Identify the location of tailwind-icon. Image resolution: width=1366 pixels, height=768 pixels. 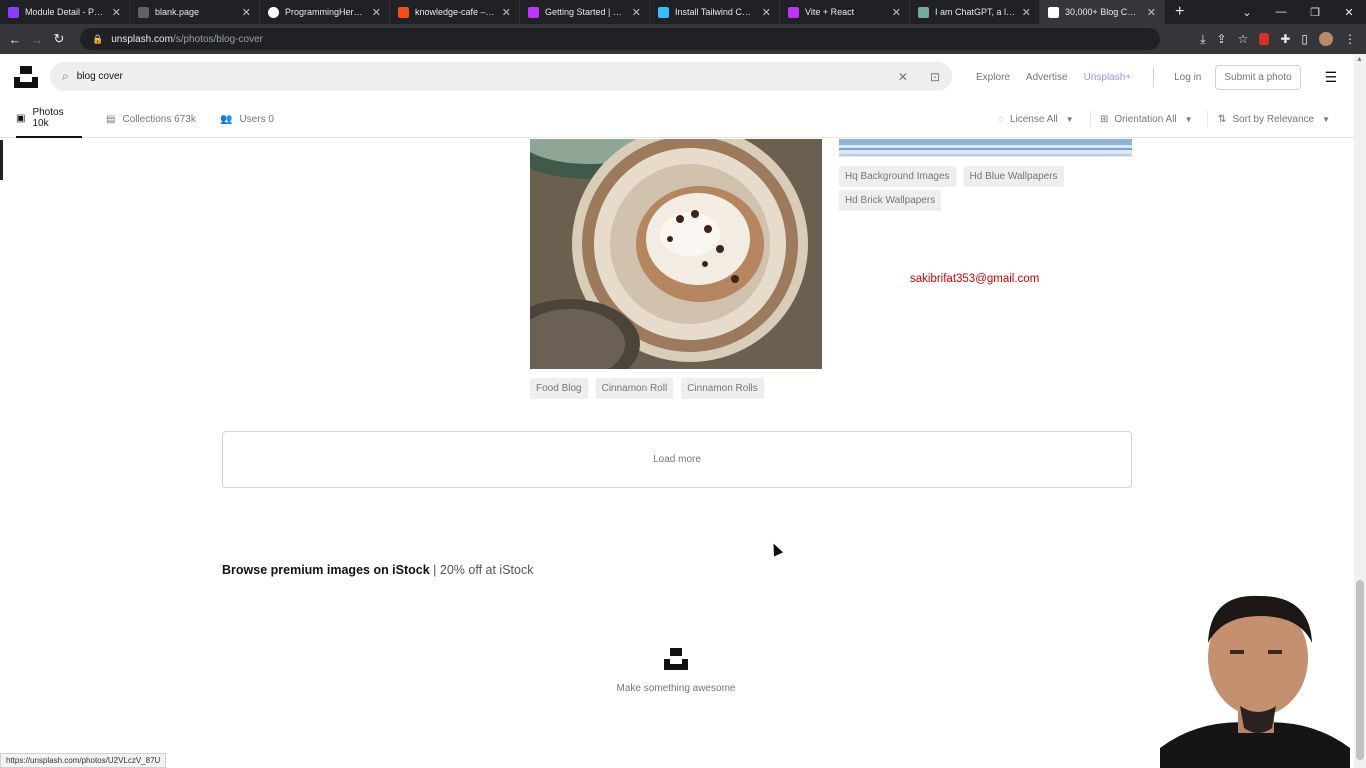
(663, 12).